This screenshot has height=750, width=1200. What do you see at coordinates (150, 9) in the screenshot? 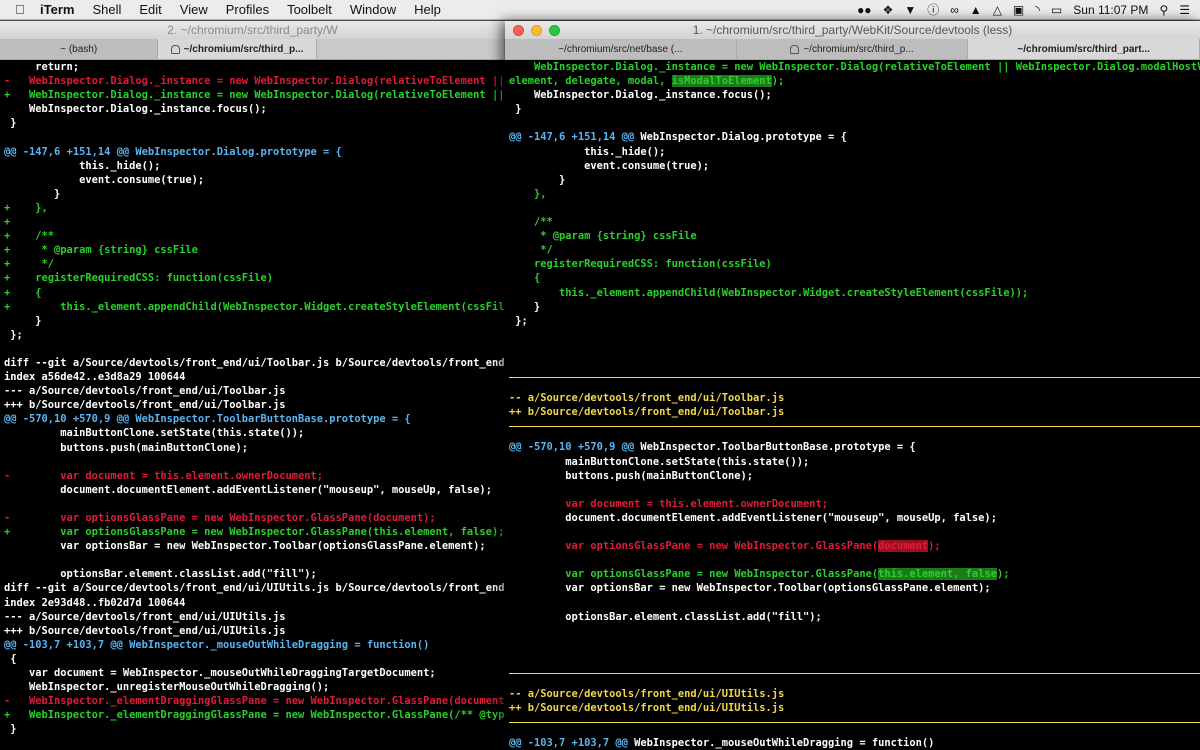
I see `menu-edit: Edit` at bounding box center [150, 9].